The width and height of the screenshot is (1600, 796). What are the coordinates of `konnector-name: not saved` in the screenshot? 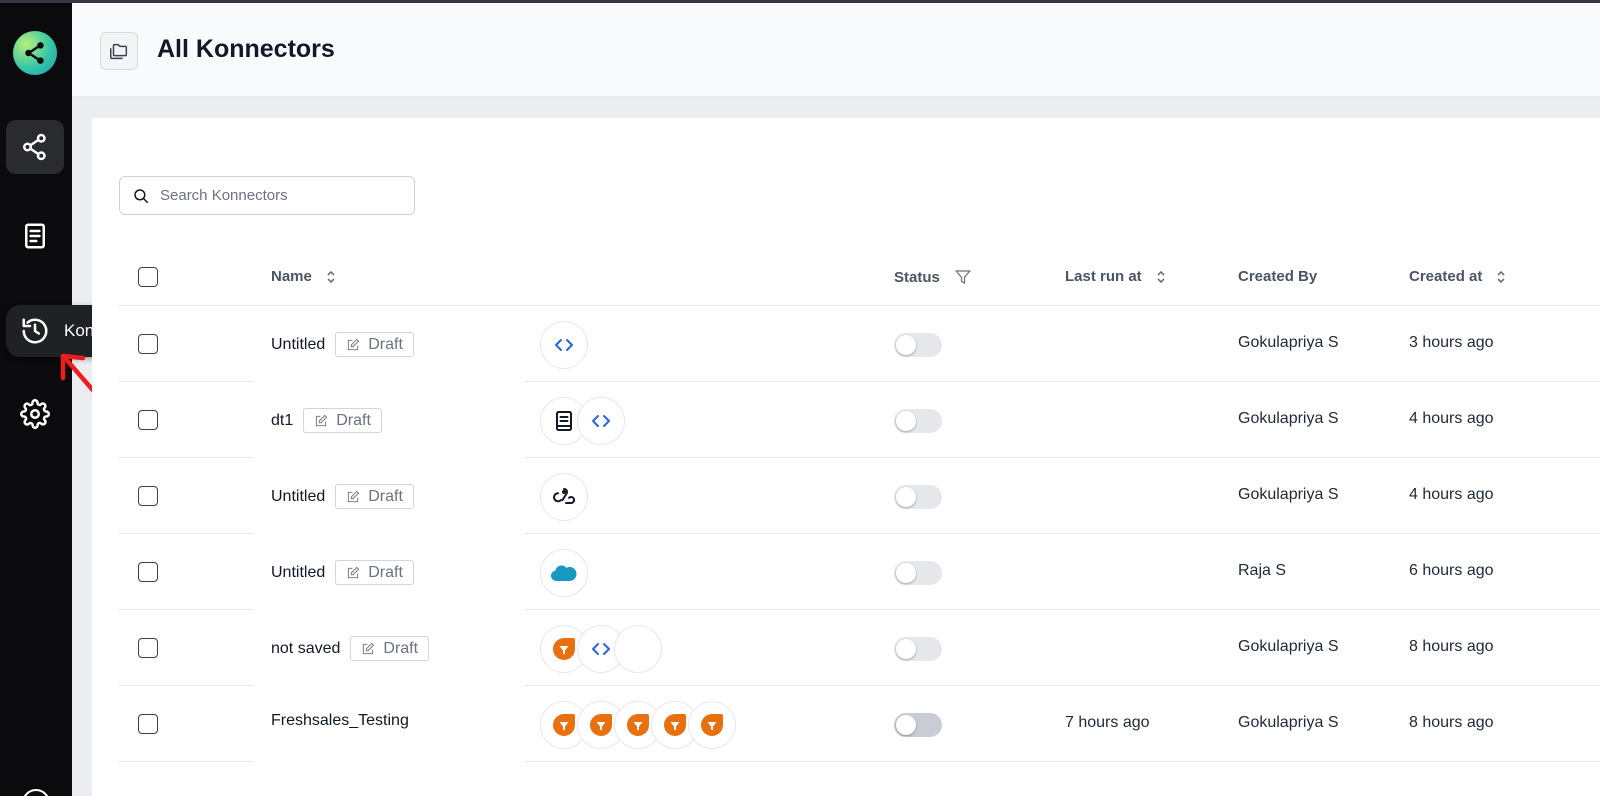 It's located at (305, 649).